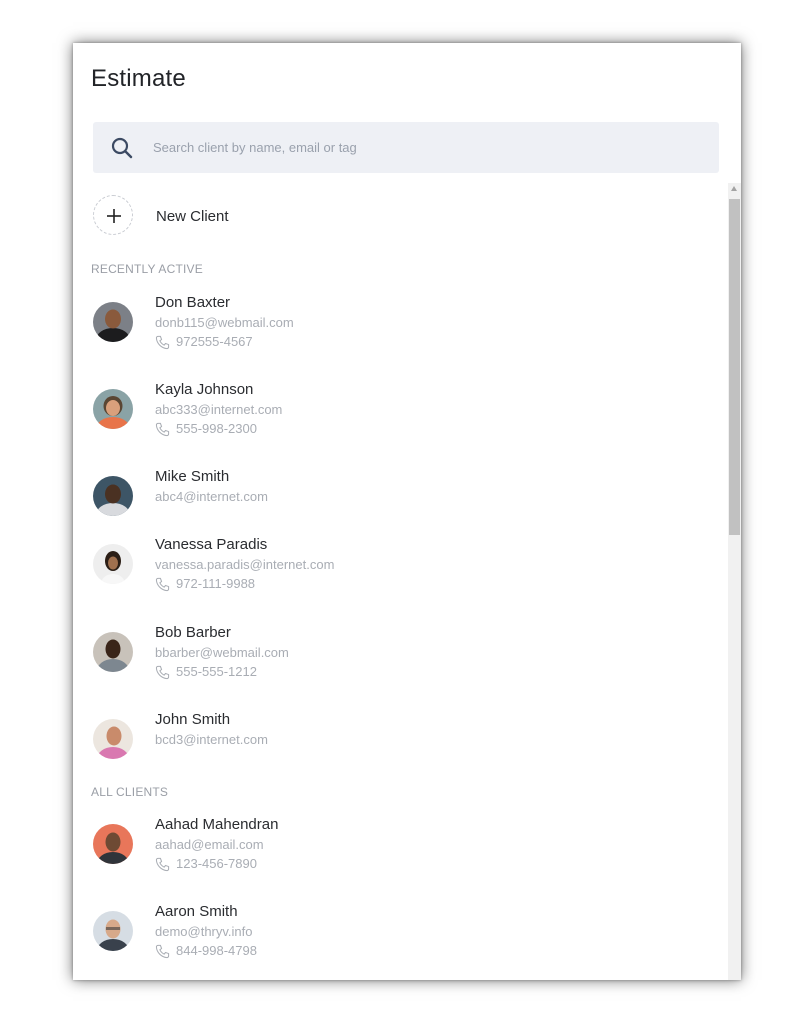  I want to click on search-input, so click(423, 147).